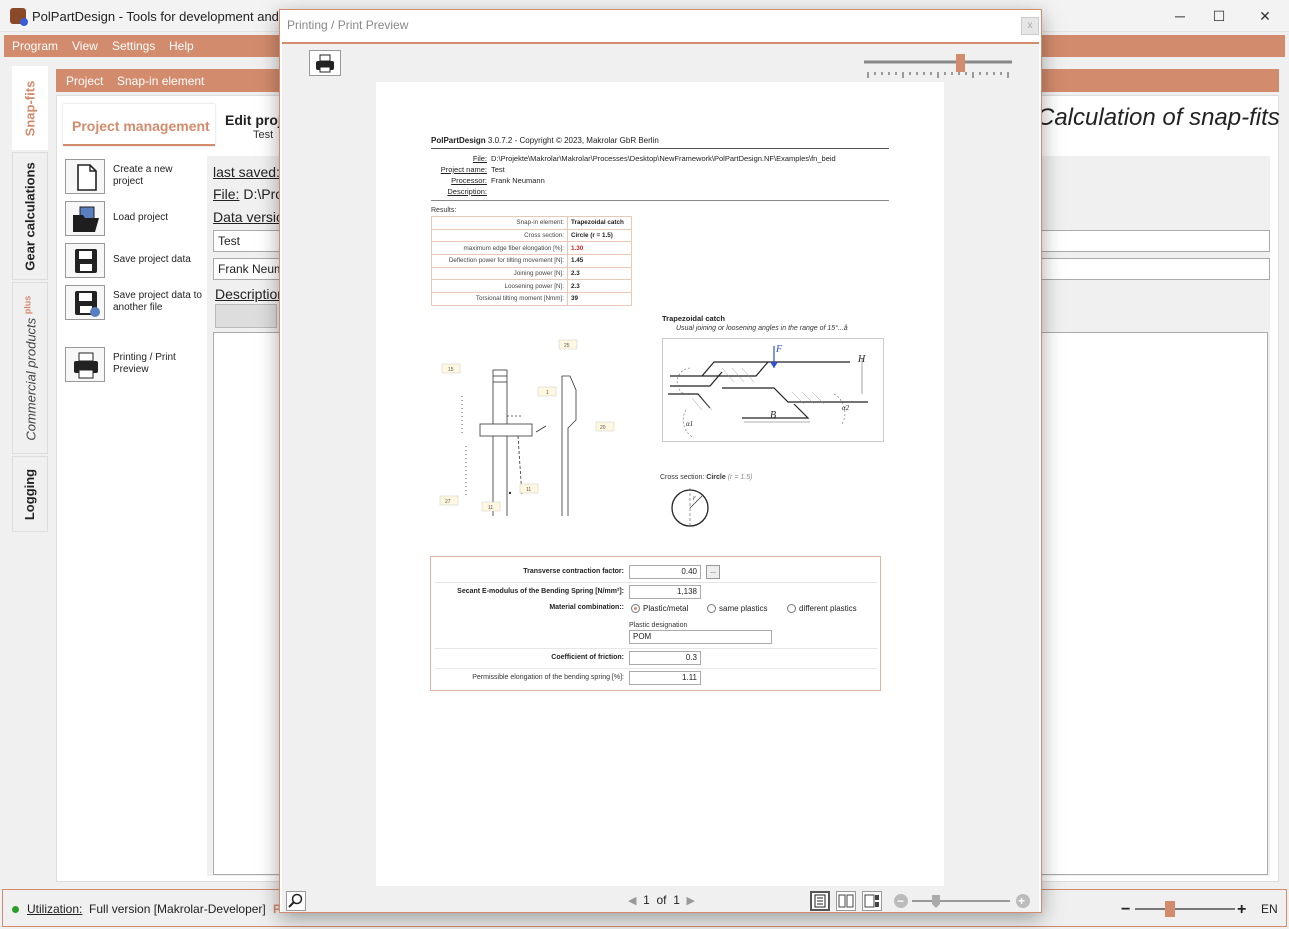 This screenshot has width=1289, height=929. Describe the element at coordinates (660, 200) in the screenshot. I see `meta-rule` at that location.